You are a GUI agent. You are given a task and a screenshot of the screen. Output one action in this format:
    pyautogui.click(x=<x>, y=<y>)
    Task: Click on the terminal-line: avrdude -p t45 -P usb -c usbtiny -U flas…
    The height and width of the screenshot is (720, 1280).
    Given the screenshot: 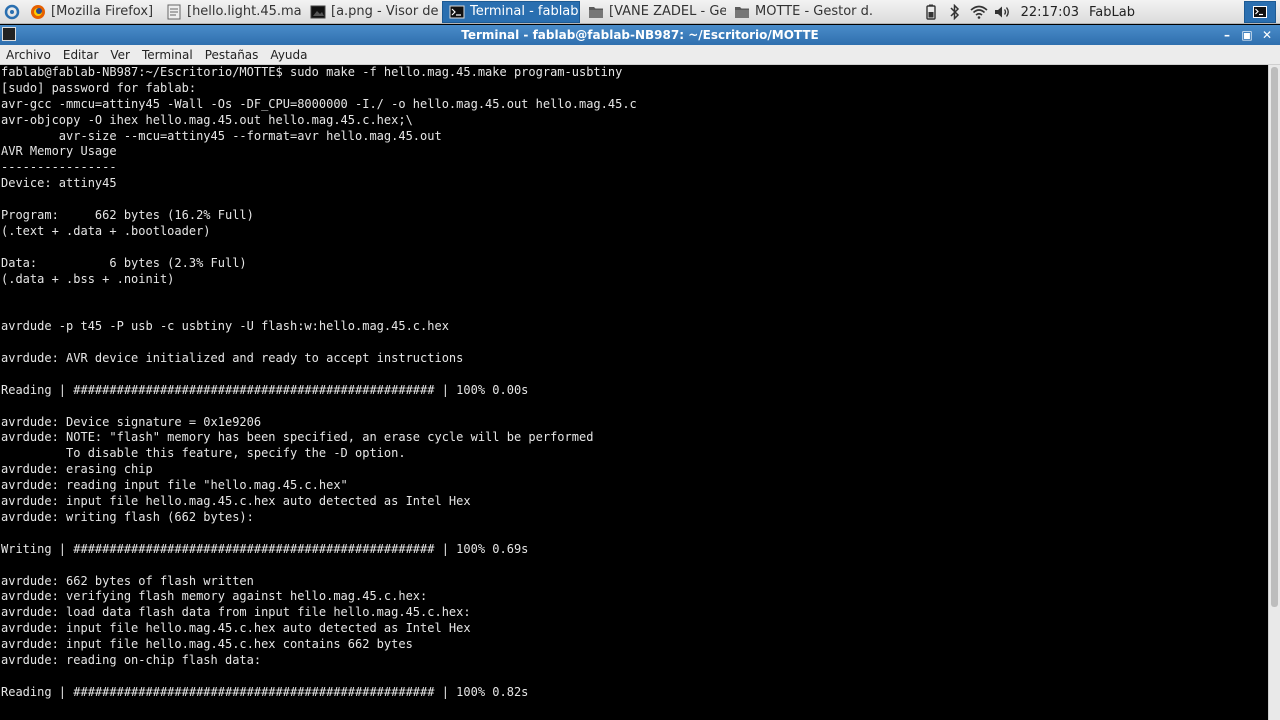 What is the action you would take?
    pyautogui.click(x=225, y=326)
    